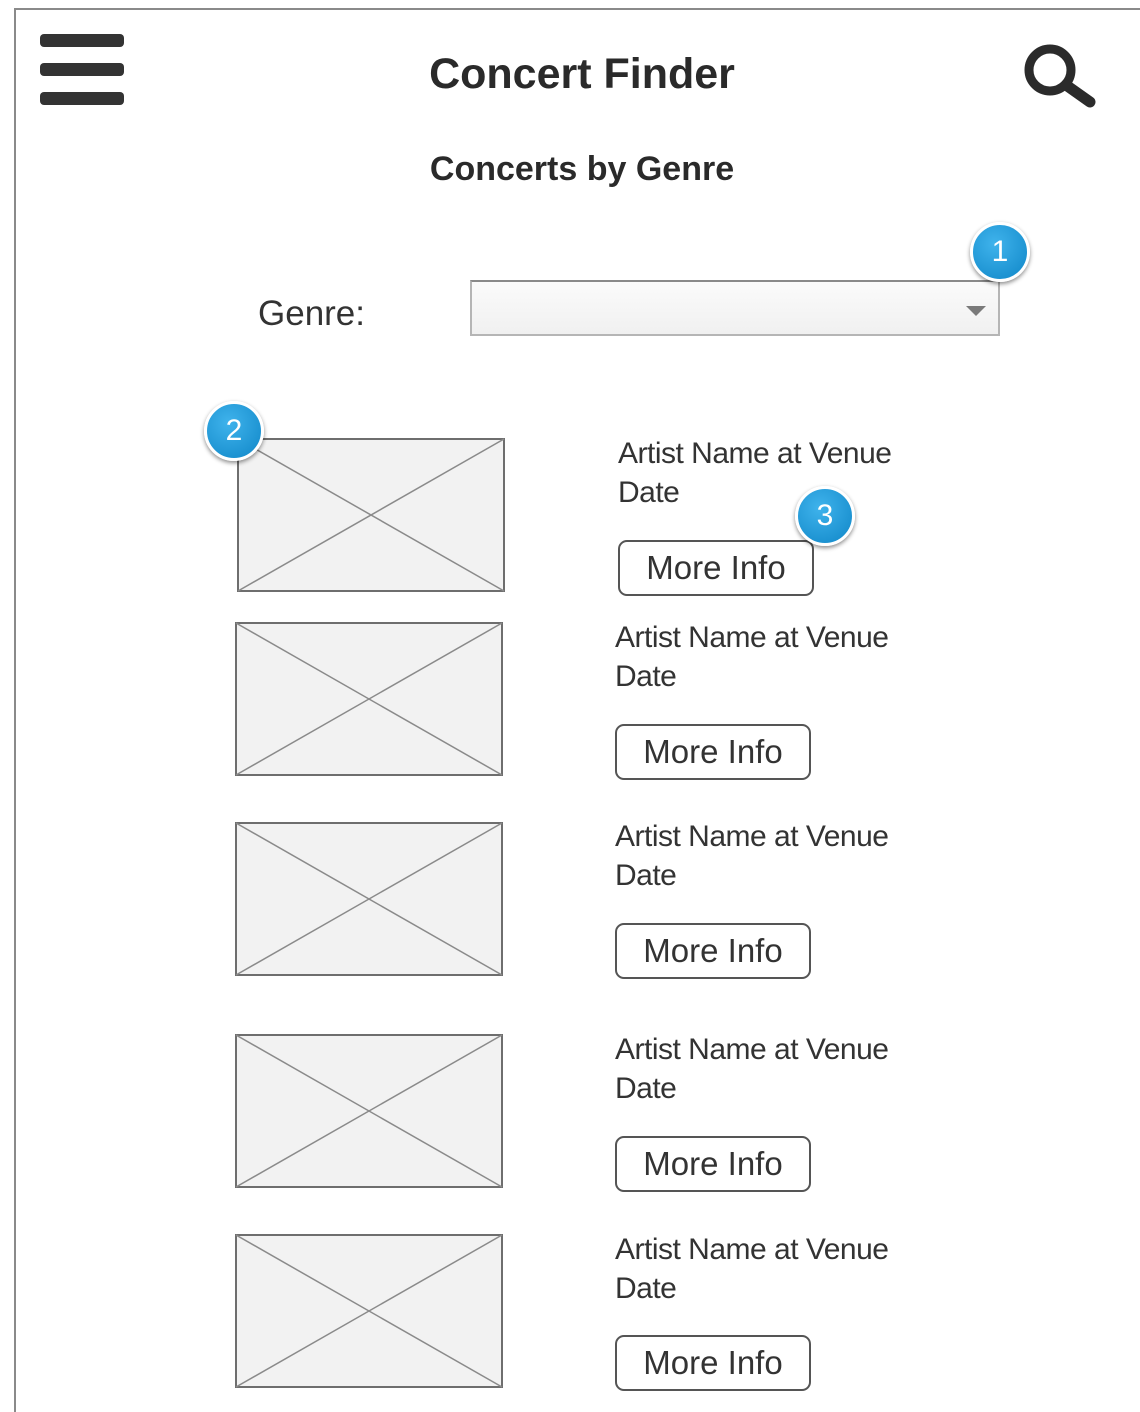 The height and width of the screenshot is (1412, 1140). I want to click on page-subtitle: Concerts by Genre, so click(582, 169).